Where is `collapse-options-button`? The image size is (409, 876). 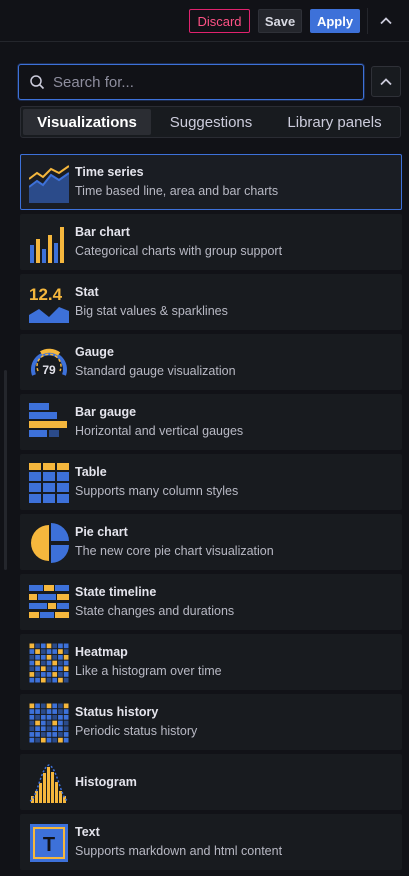 collapse-options-button is located at coordinates (386, 21).